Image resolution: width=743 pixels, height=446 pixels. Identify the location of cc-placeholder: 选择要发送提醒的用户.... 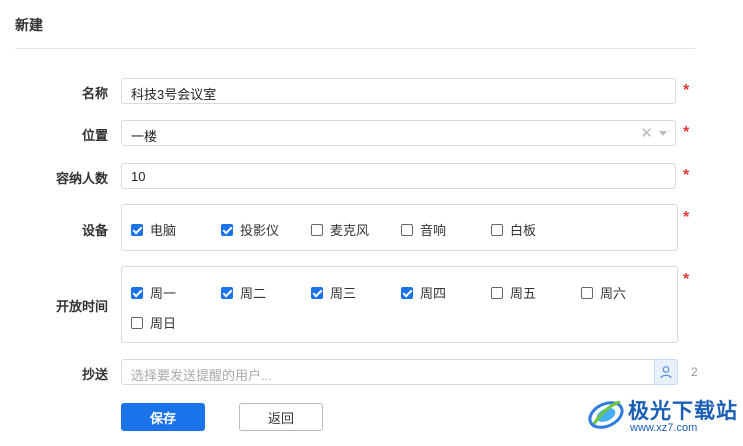
(201, 375).